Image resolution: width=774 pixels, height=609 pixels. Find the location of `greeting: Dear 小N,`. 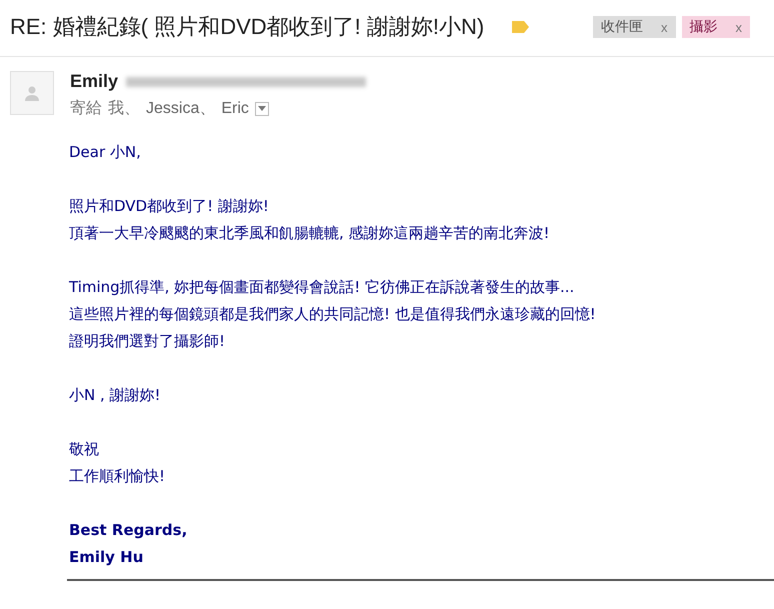

greeting: Dear 小N, is located at coordinates (105, 152).